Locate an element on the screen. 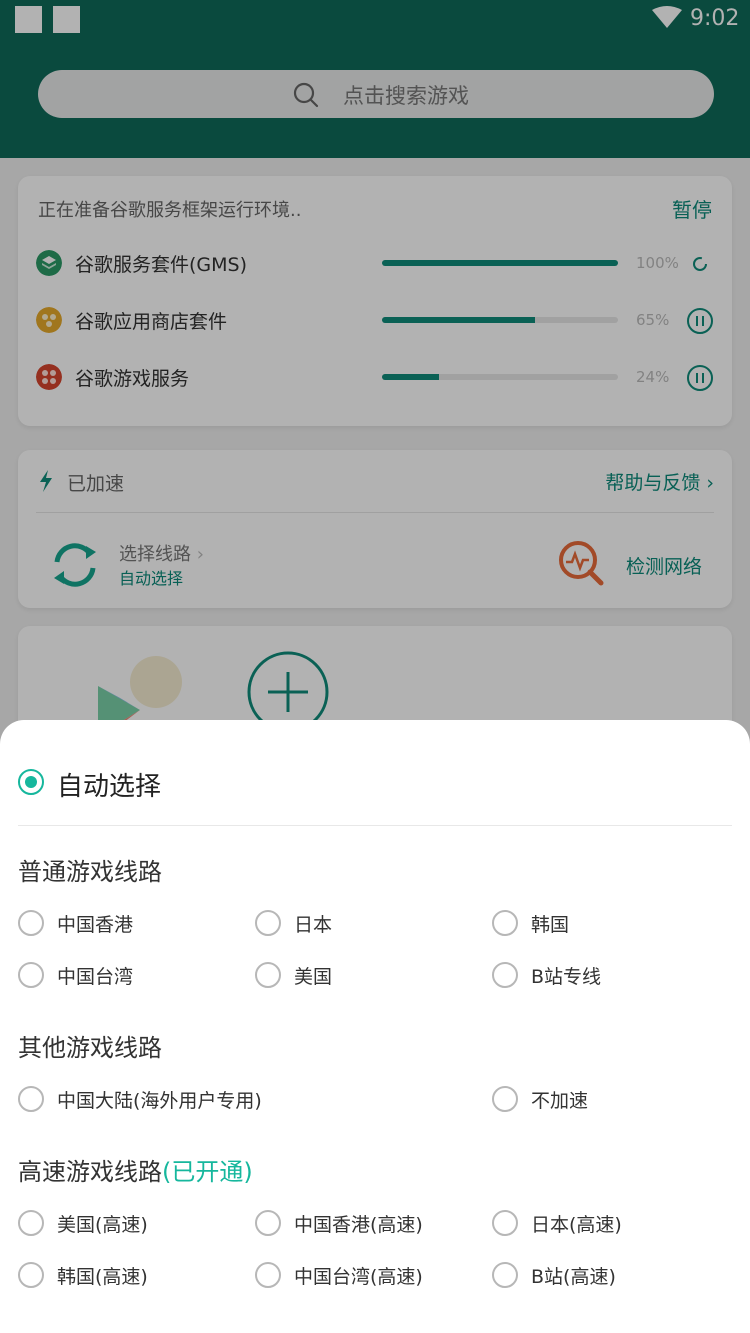  option-label: 美国 is located at coordinates (313, 975).